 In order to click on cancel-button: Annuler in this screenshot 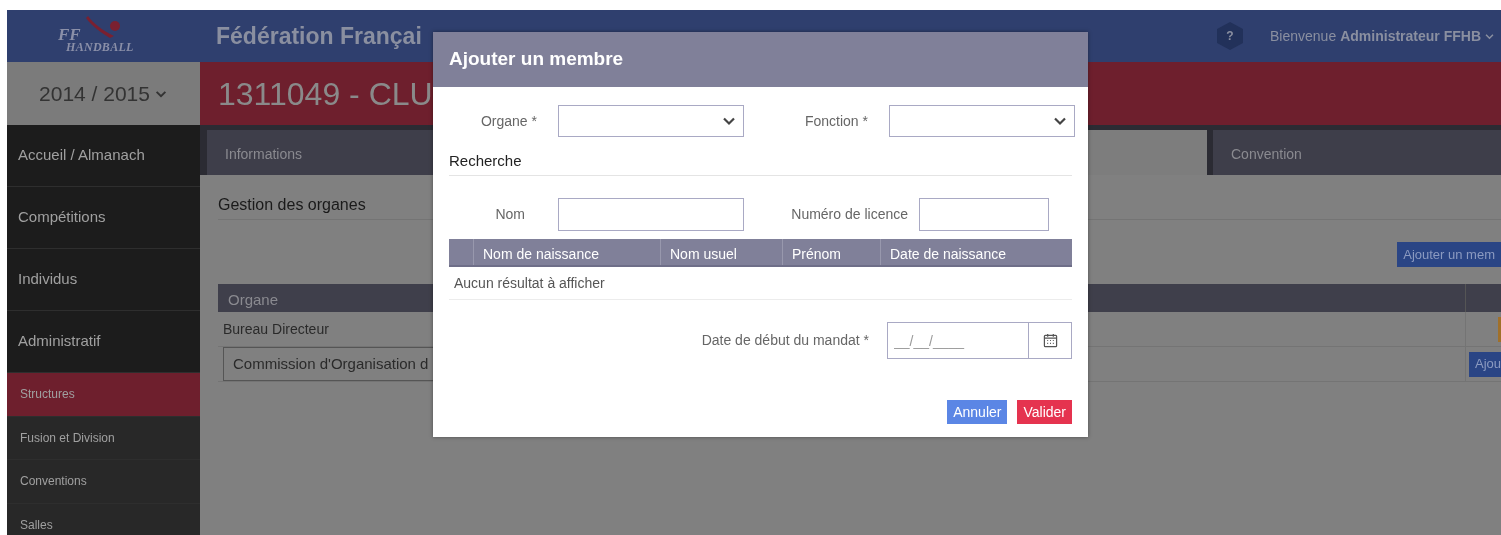, I will do `click(977, 412)`.